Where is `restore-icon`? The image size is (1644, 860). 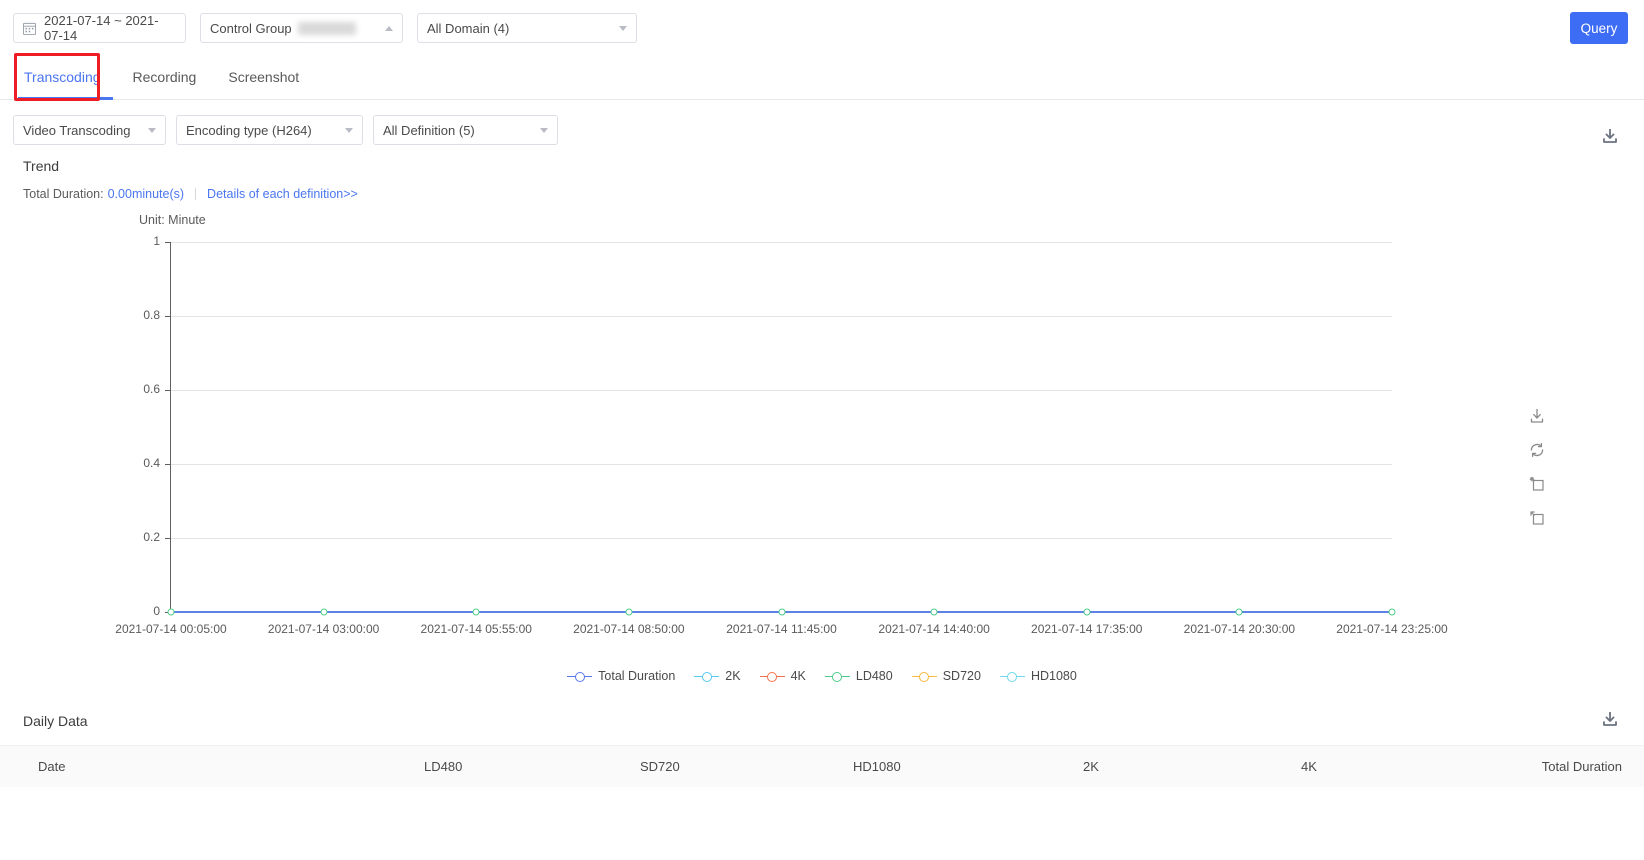 restore-icon is located at coordinates (1537, 450).